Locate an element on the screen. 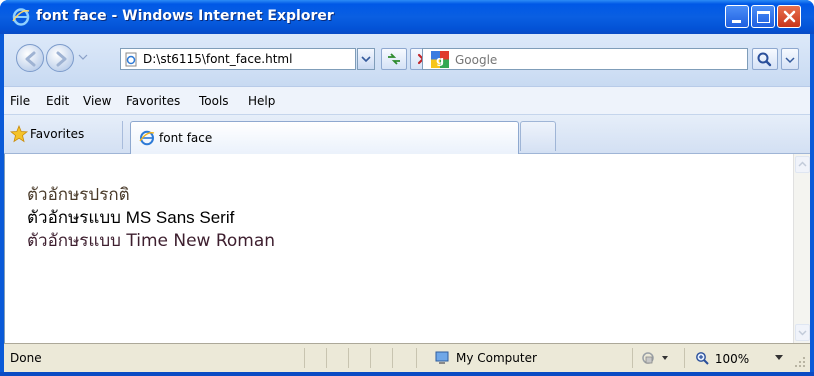 The image size is (814, 376). refresh-button is located at coordinates (394, 59).